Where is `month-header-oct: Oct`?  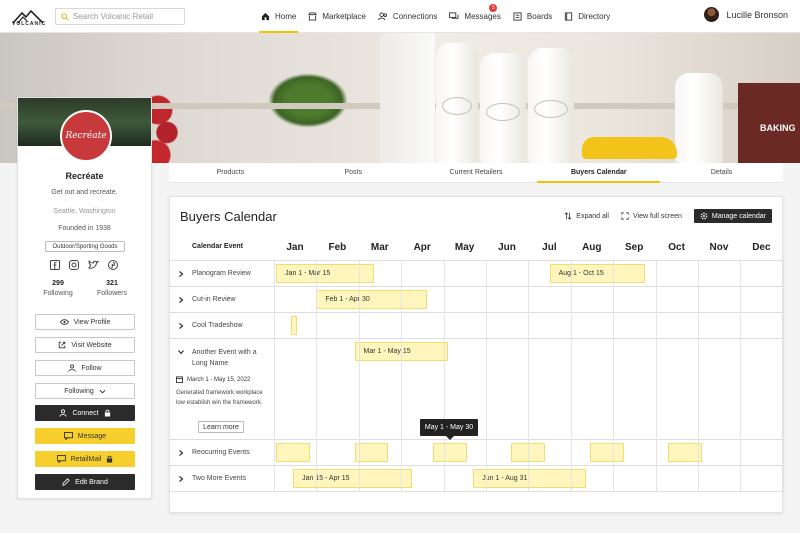 month-header-oct: Oct is located at coordinates (676, 247).